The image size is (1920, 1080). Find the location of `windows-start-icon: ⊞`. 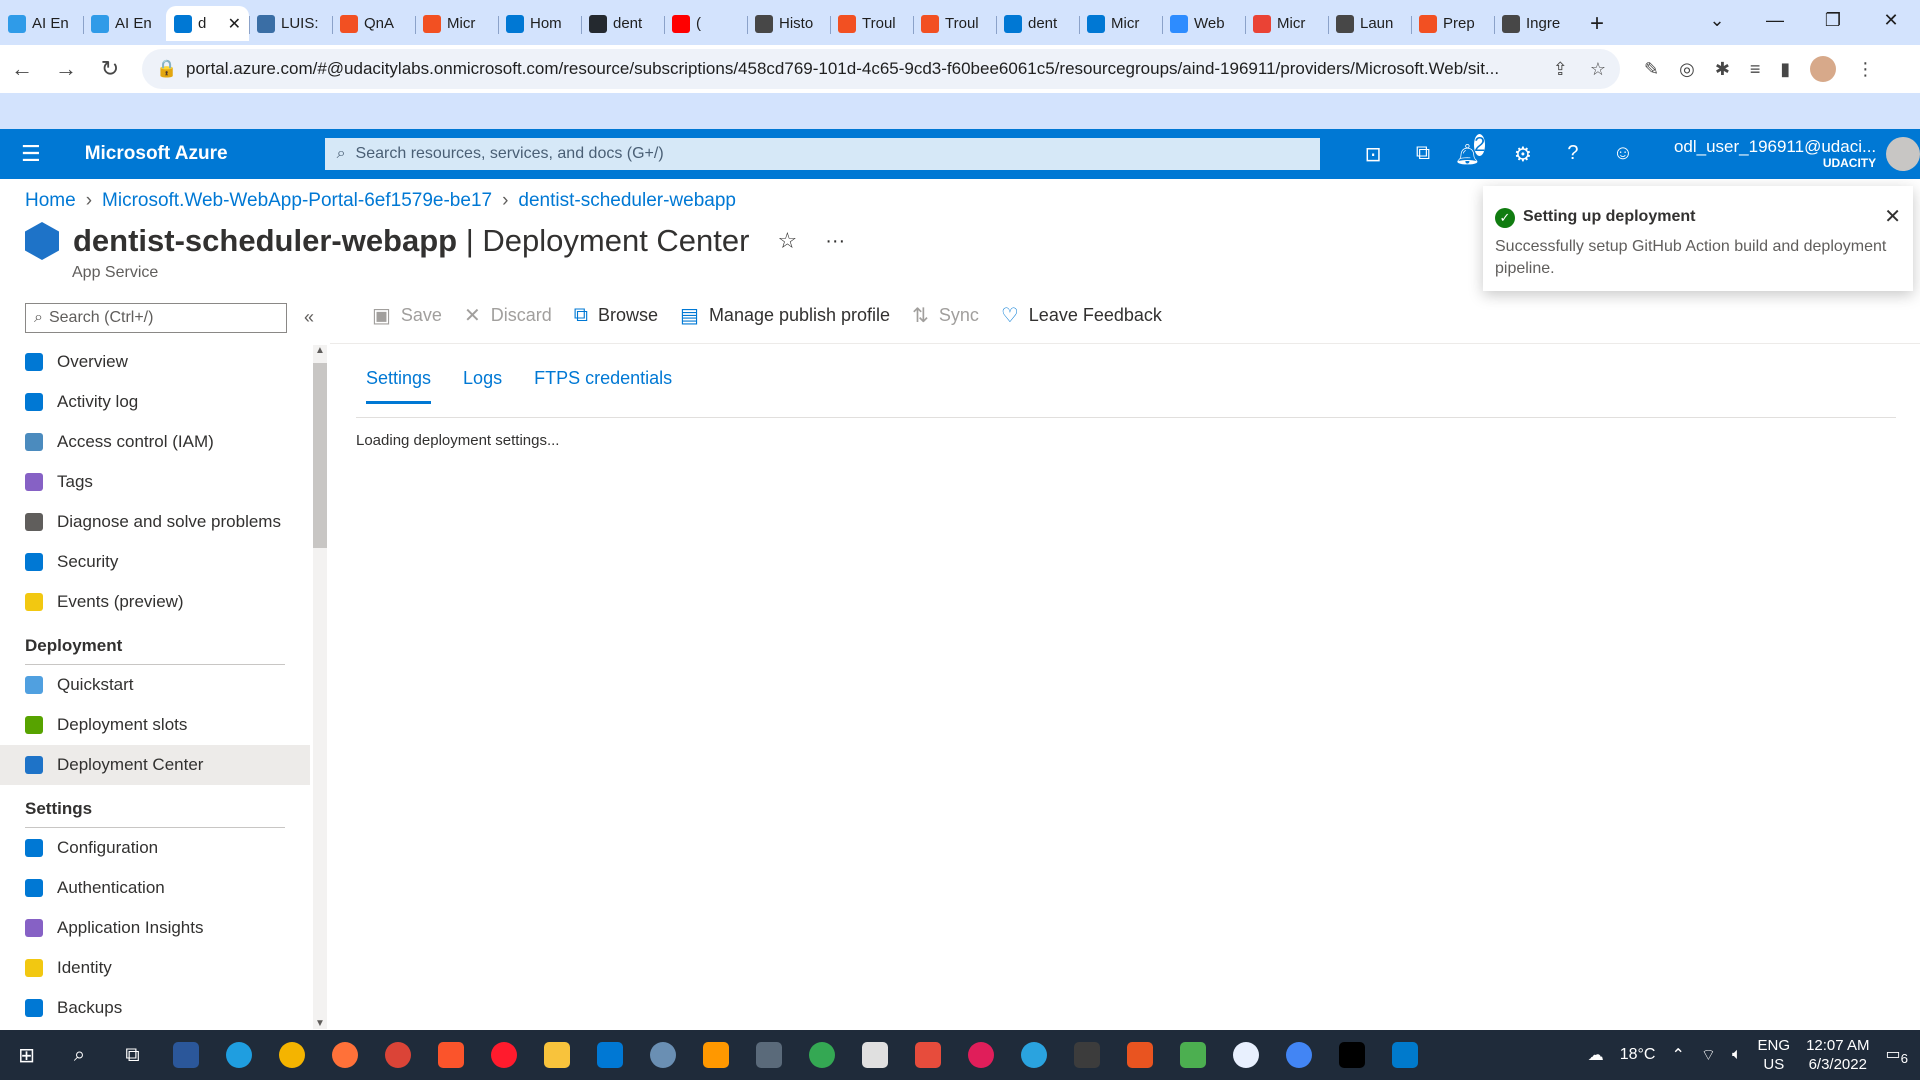

windows-start-icon: ⊞ is located at coordinates (26, 1055).